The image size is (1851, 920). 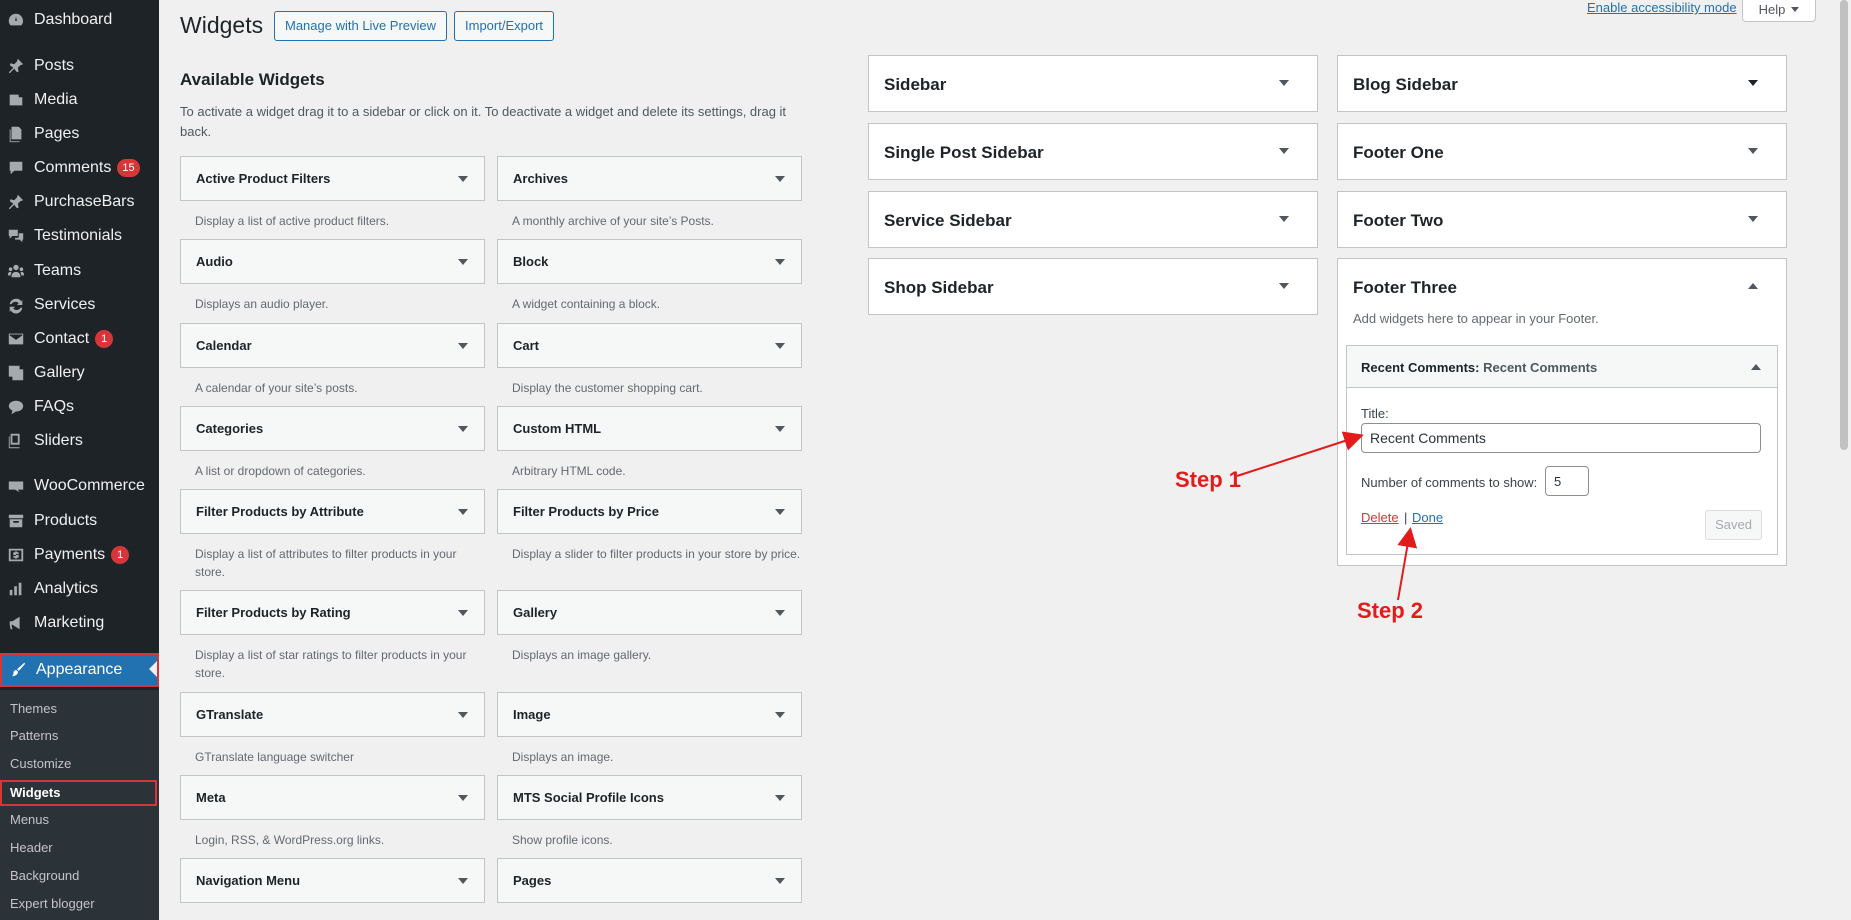 I want to click on widget-item: Calendar, so click(x=332, y=345).